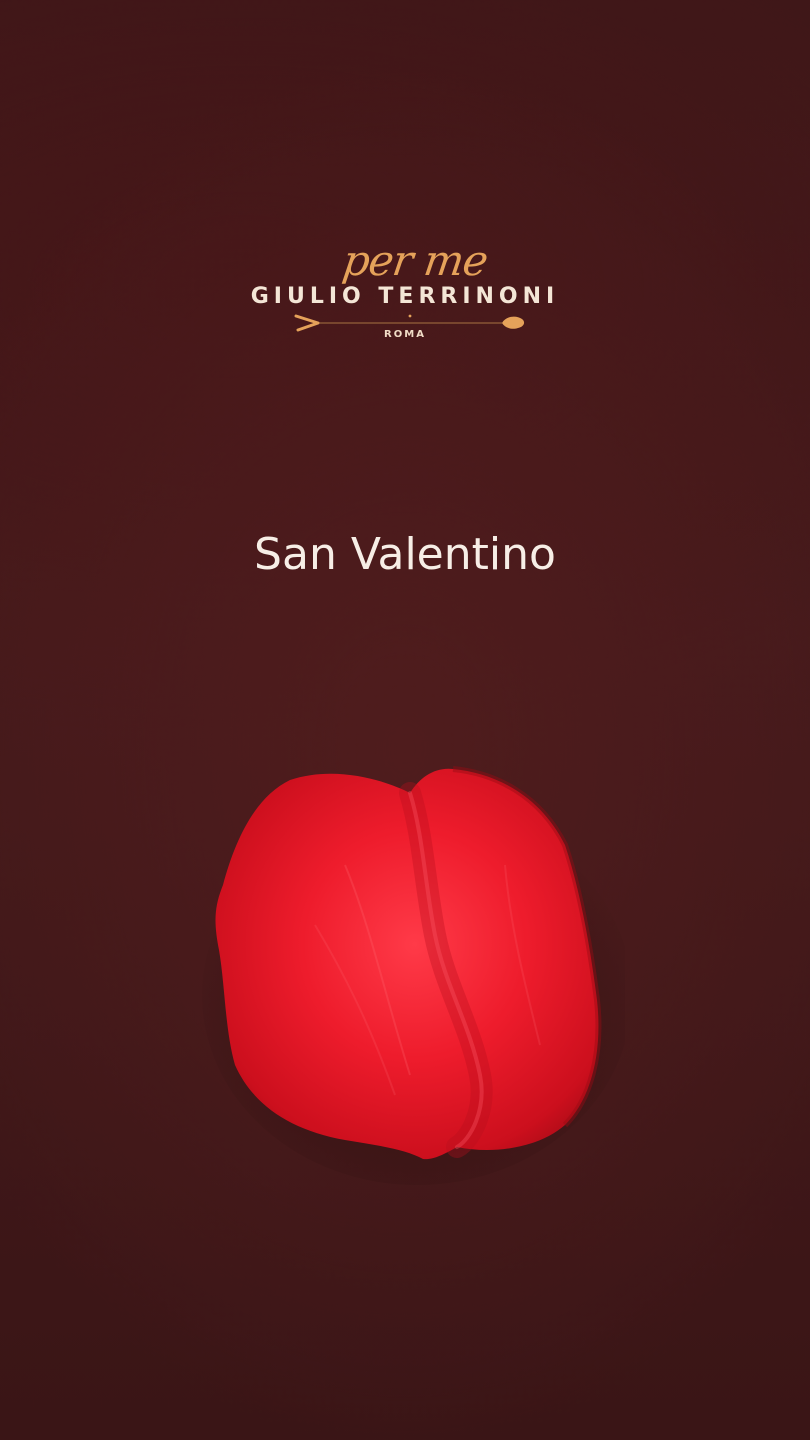 The height and width of the screenshot is (1440, 810). Describe the element at coordinates (405, 554) in the screenshot. I see `page-title: San Valentino` at that location.